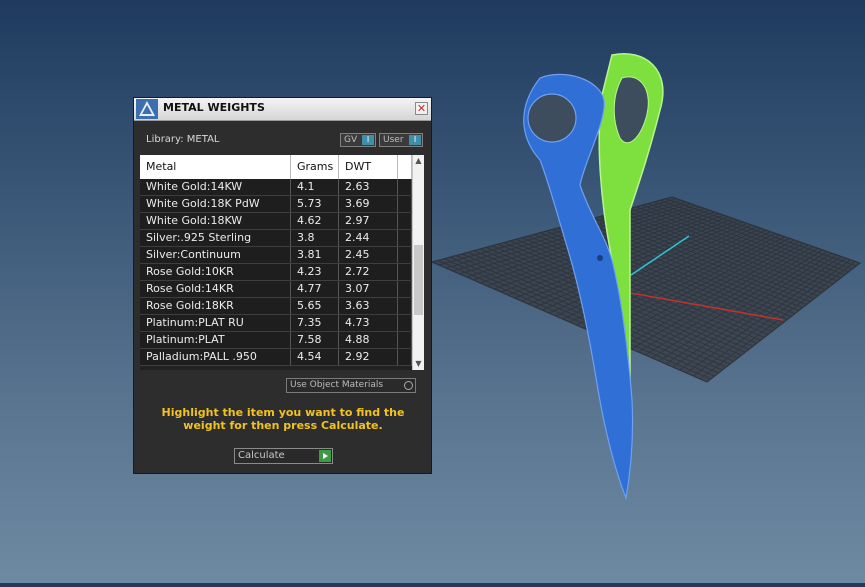  I want to click on grams-cell: 4.62, so click(315, 221).